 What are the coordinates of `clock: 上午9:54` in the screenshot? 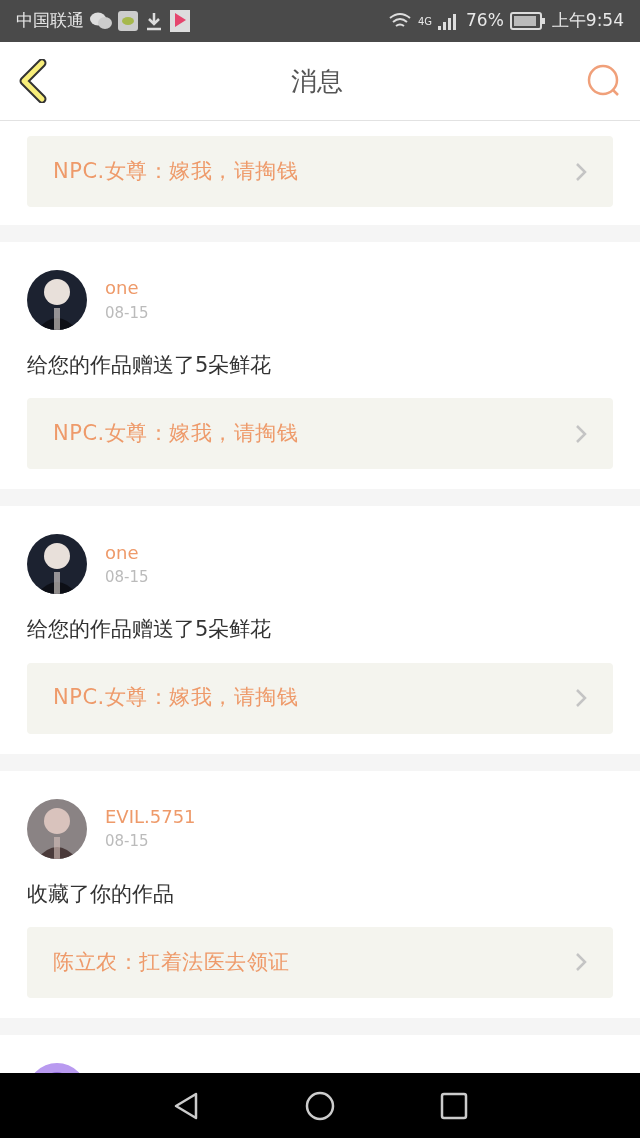 It's located at (587, 21).